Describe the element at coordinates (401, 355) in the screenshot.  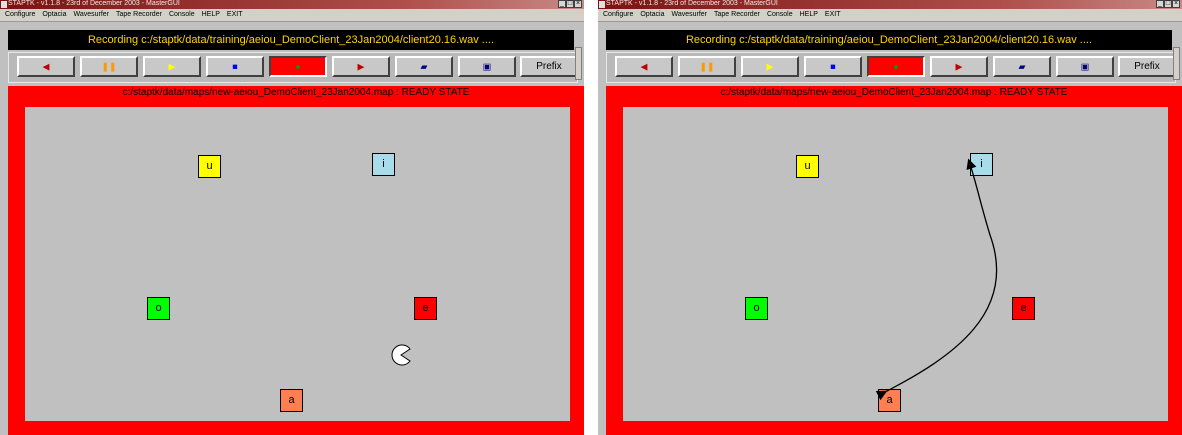
I see `pacman-cursor-icon` at that location.